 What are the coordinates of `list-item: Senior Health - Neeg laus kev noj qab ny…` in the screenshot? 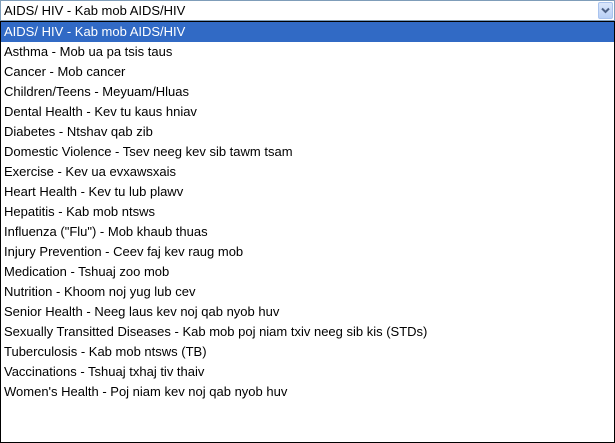 It's located at (307, 312).